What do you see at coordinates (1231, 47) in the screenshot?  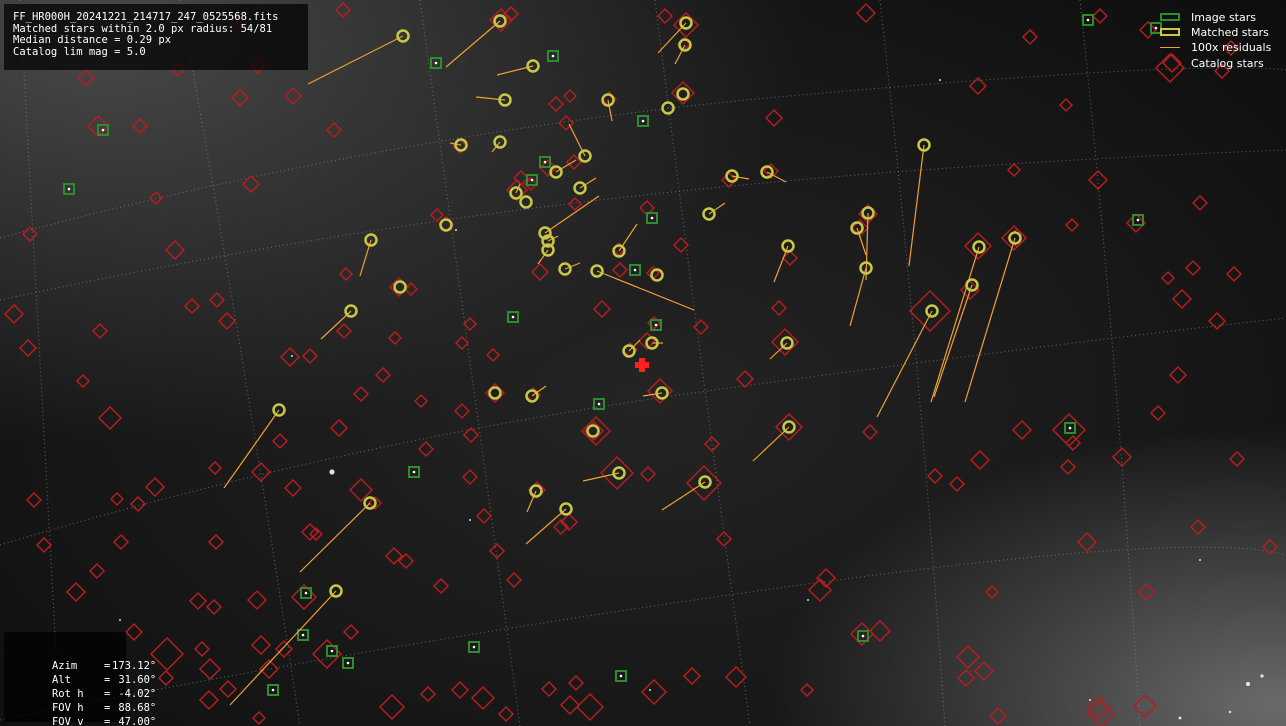 I see `legend-label: 100x residuals` at bounding box center [1231, 47].